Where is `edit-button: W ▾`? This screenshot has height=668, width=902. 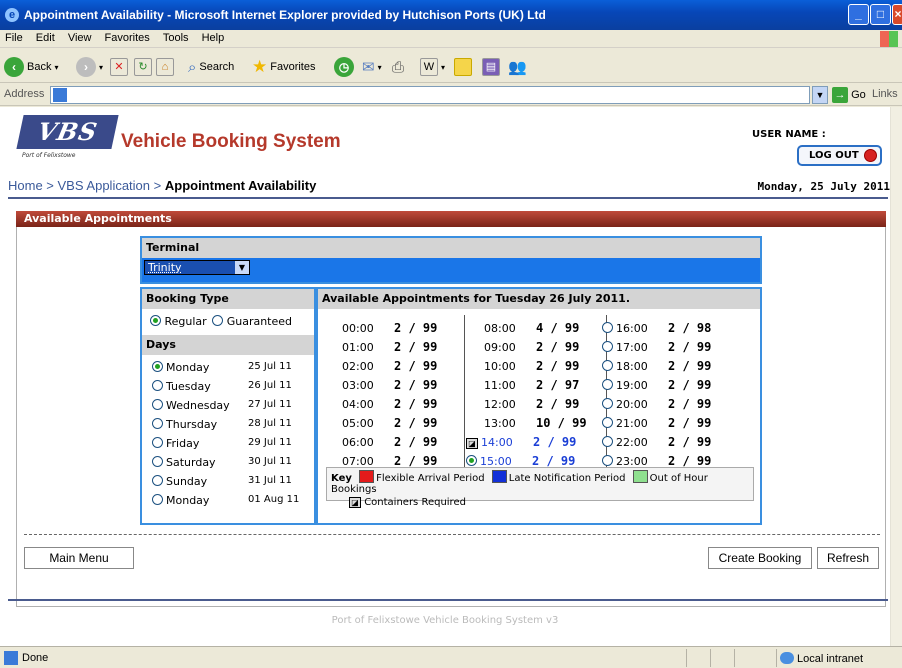 edit-button: W ▾ is located at coordinates (432, 67).